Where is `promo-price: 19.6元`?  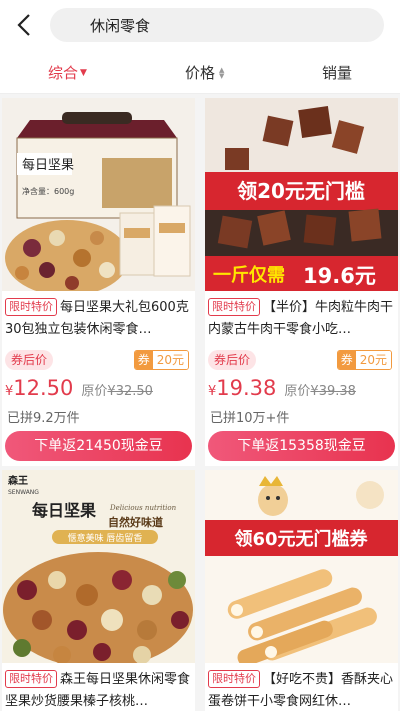 promo-price: 19.6元 is located at coordinates (339, 276).